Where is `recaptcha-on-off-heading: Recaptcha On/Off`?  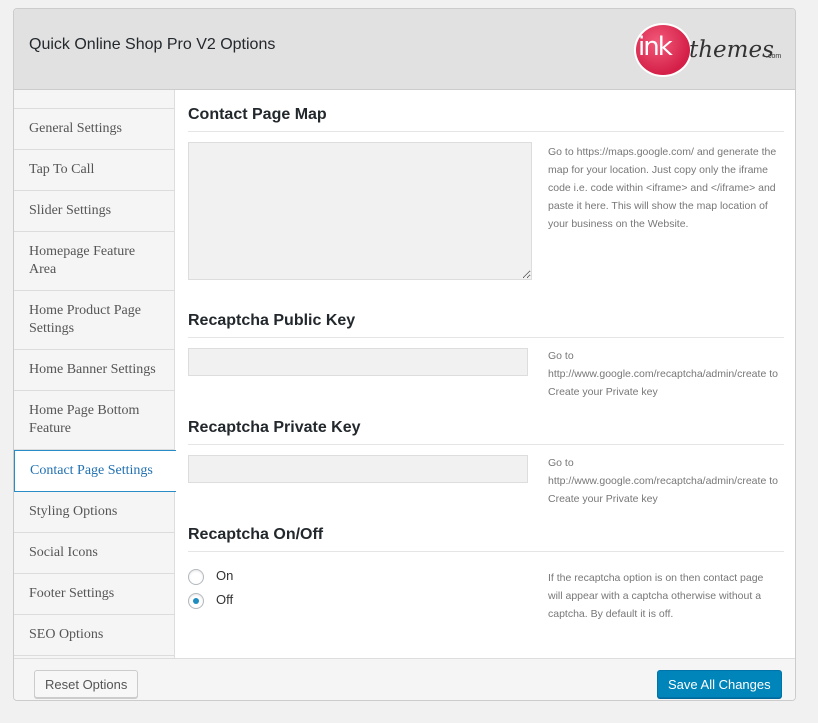
recaptcha-on-off-heading: Recaptcha On/Off is located at coordinates (486, 539).